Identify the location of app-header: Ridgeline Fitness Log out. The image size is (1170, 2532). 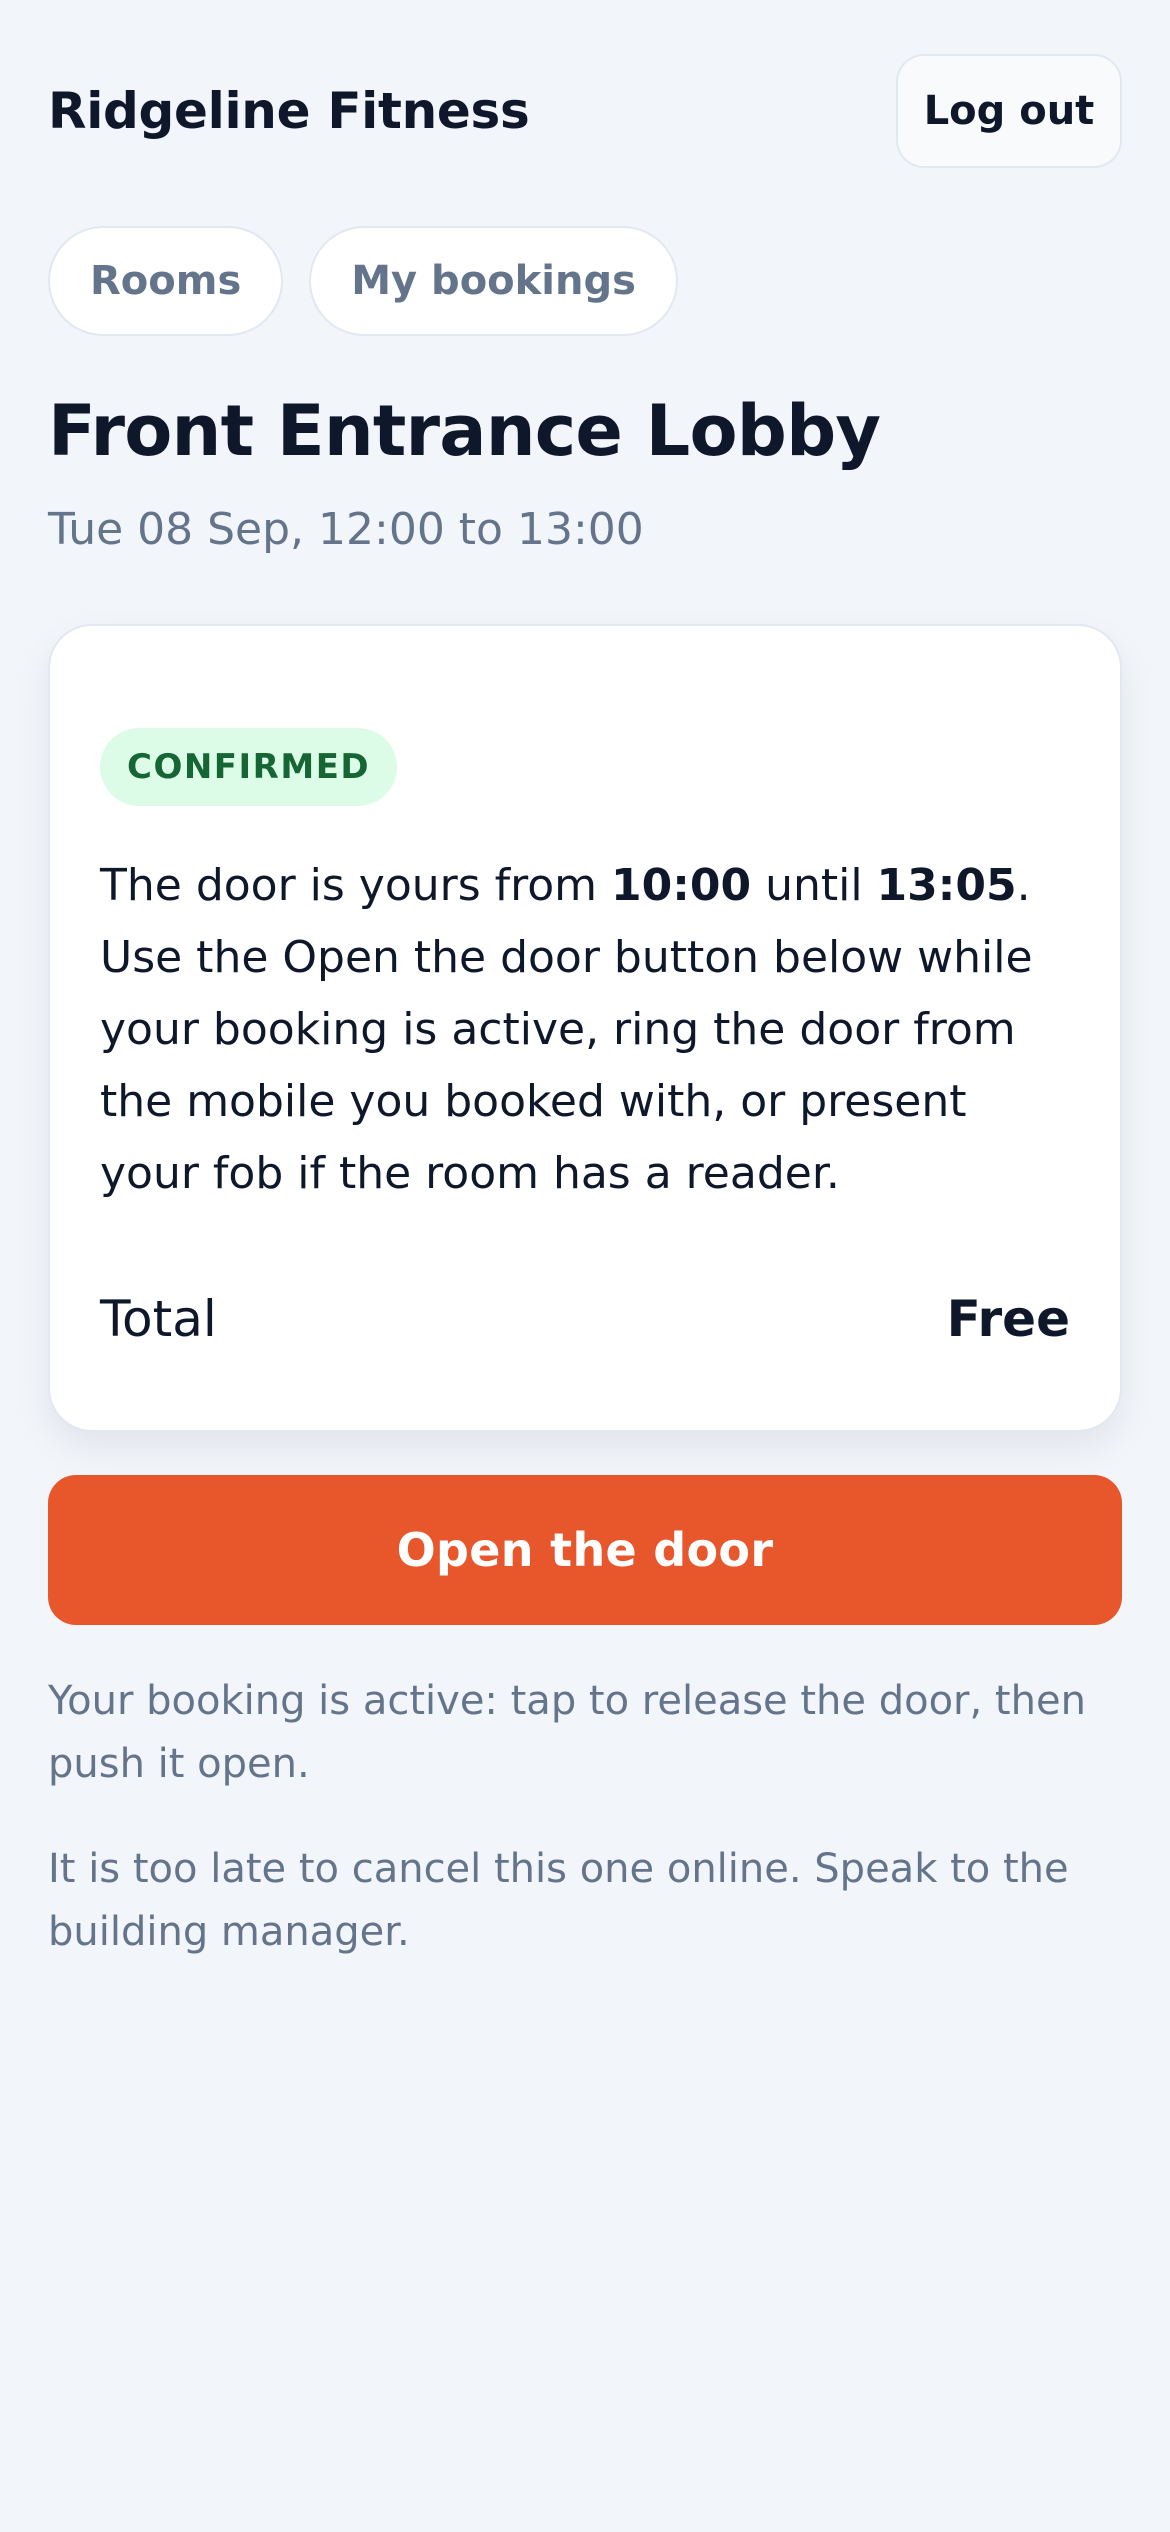
(585, 112).